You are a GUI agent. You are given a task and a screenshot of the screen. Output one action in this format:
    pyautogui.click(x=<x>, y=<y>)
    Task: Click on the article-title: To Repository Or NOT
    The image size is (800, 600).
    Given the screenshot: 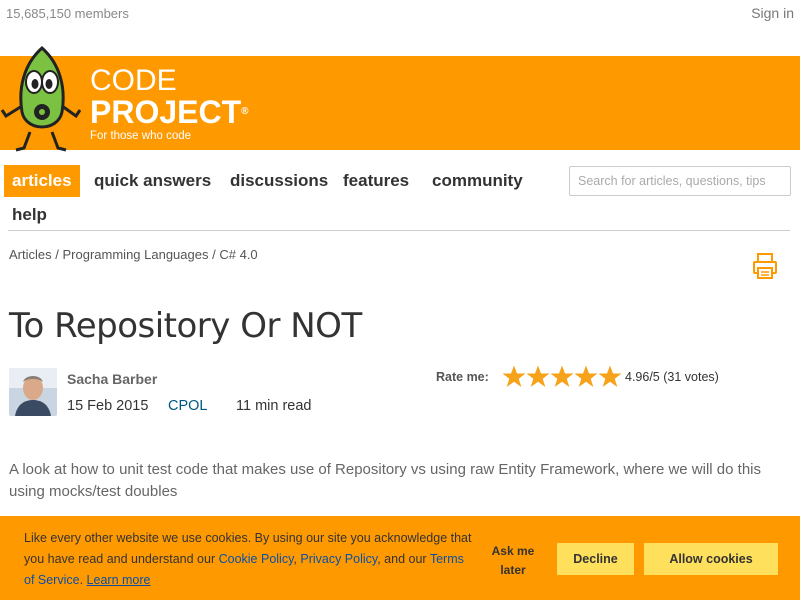 What is the action you would take?
    pyautogui.click(x=185, y=326)
    